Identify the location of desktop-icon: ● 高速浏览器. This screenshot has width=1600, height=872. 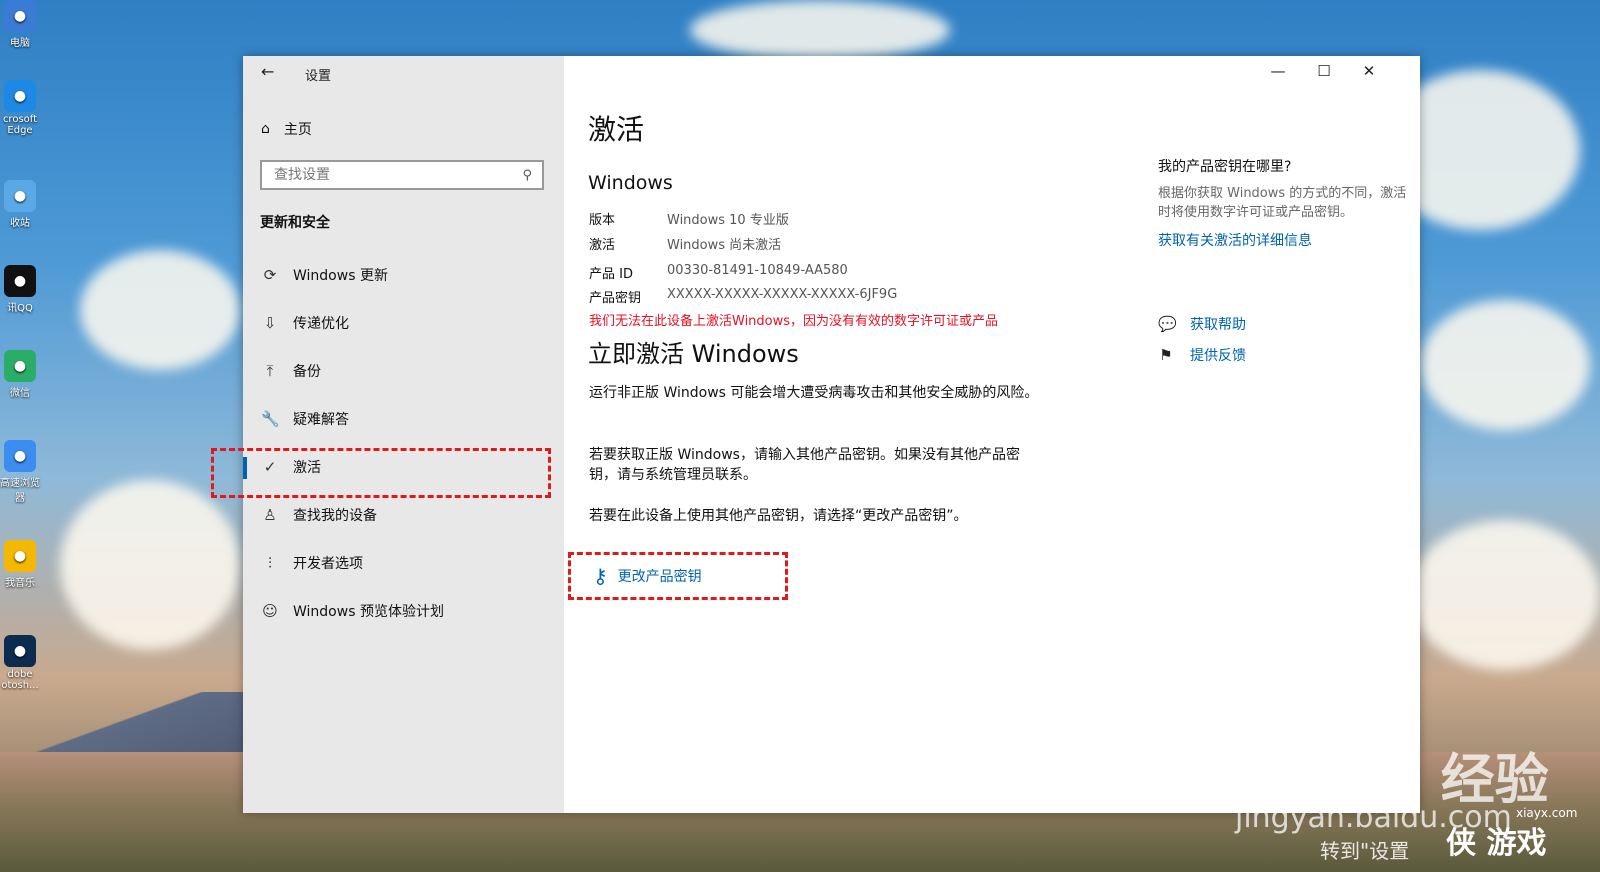
(20, 472).